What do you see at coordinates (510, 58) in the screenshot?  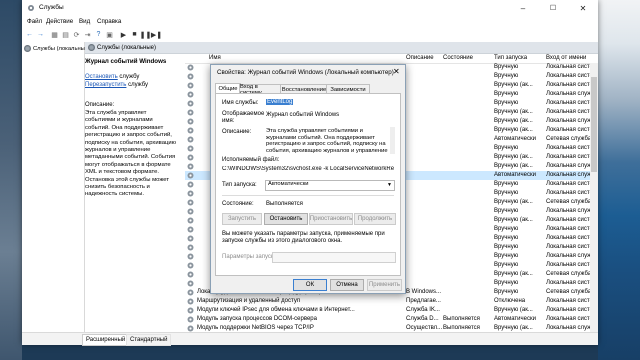 I see `column-startup: Тип запуска` at bounding box center [510, 58].